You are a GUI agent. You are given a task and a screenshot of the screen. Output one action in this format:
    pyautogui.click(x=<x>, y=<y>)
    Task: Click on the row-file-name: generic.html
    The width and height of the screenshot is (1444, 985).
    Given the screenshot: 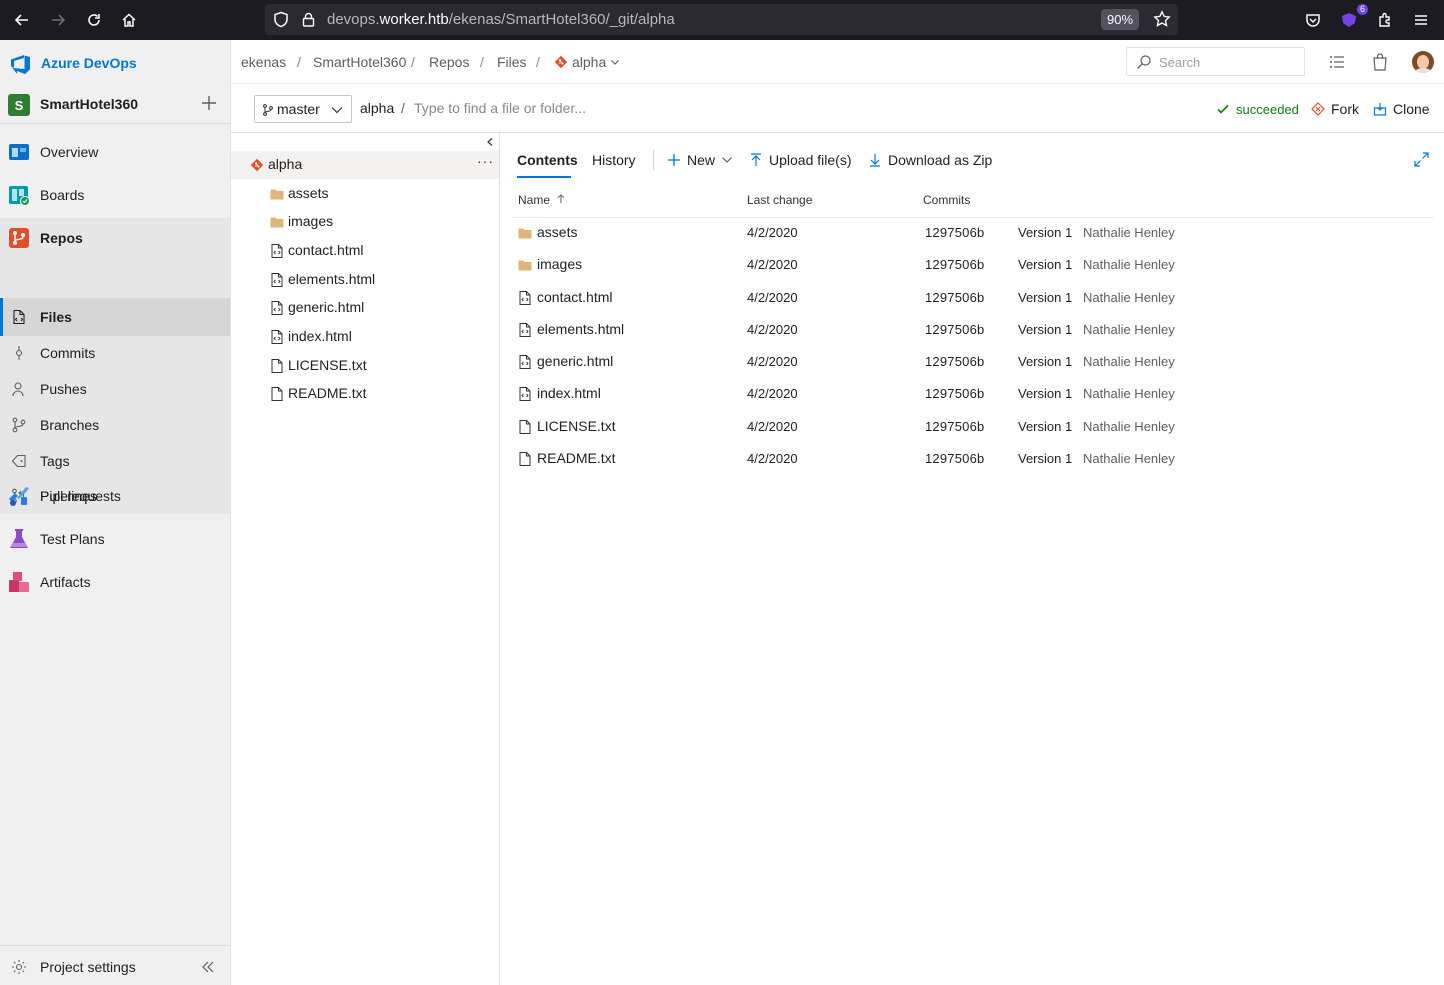 What is the action you would take?
    pyautogui.click(x=575, y=361)
    